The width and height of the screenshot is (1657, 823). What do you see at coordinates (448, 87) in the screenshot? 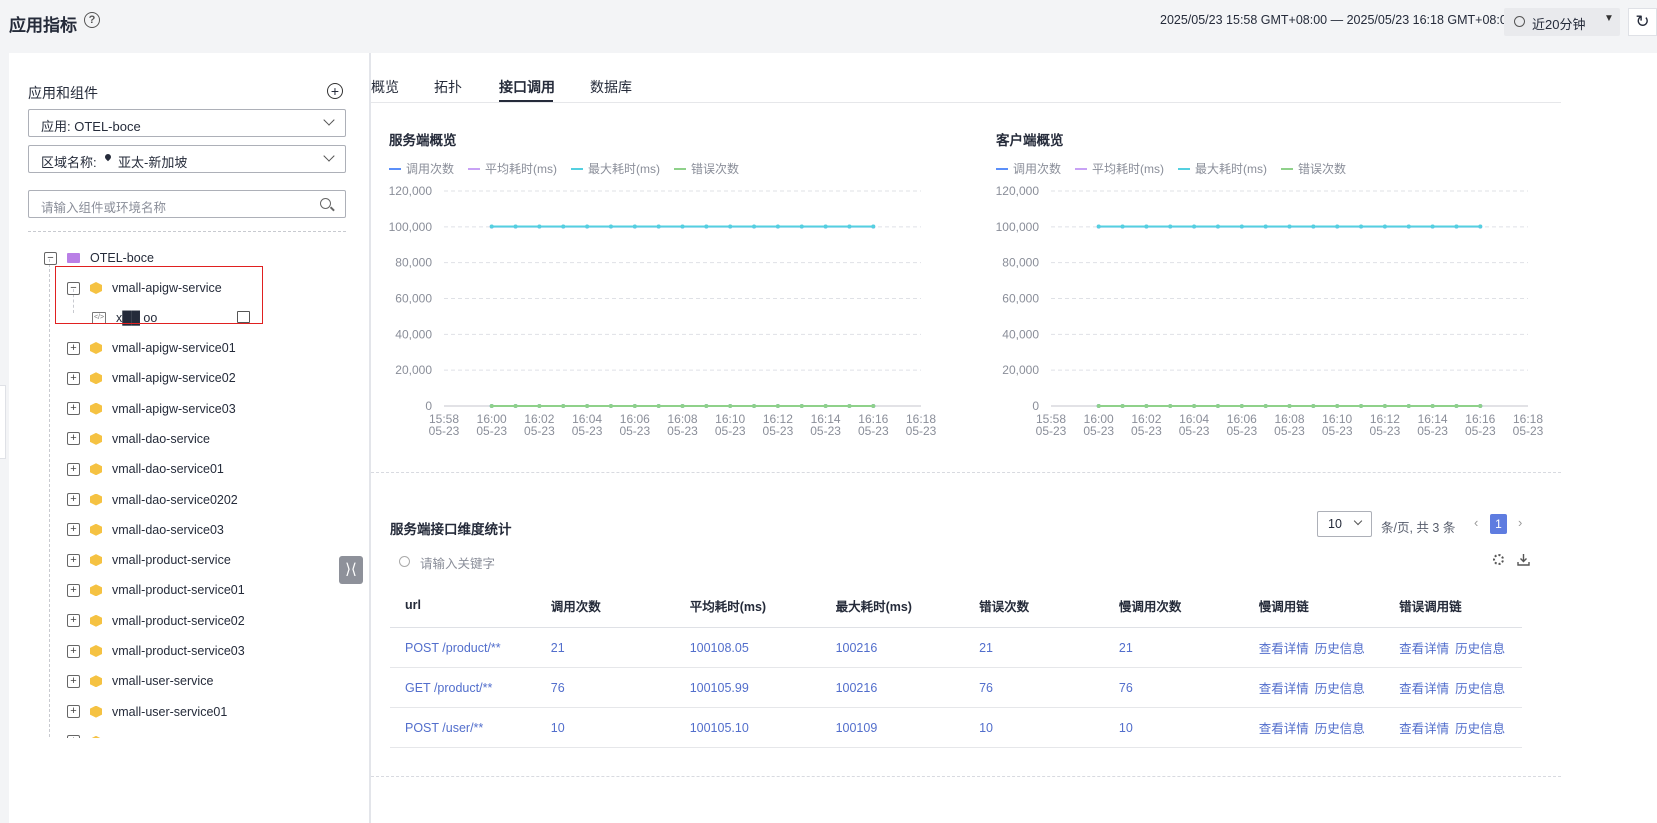
I see `tab-topology: 拓扑` at bounding box center [448, 87].